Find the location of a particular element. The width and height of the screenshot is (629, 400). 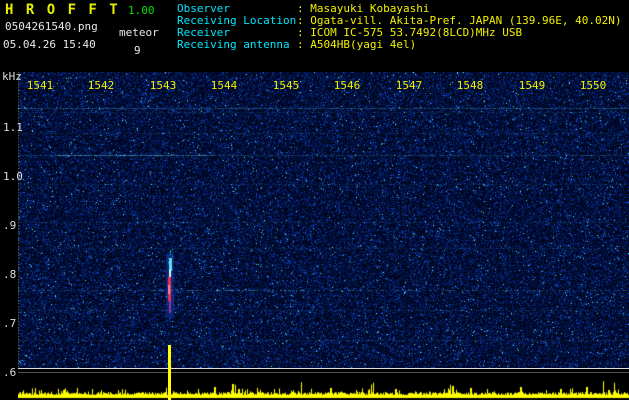

info-row-antenna: Receiving antenna : A504HB(yagi 4el) is located at coordinates (399, 45).